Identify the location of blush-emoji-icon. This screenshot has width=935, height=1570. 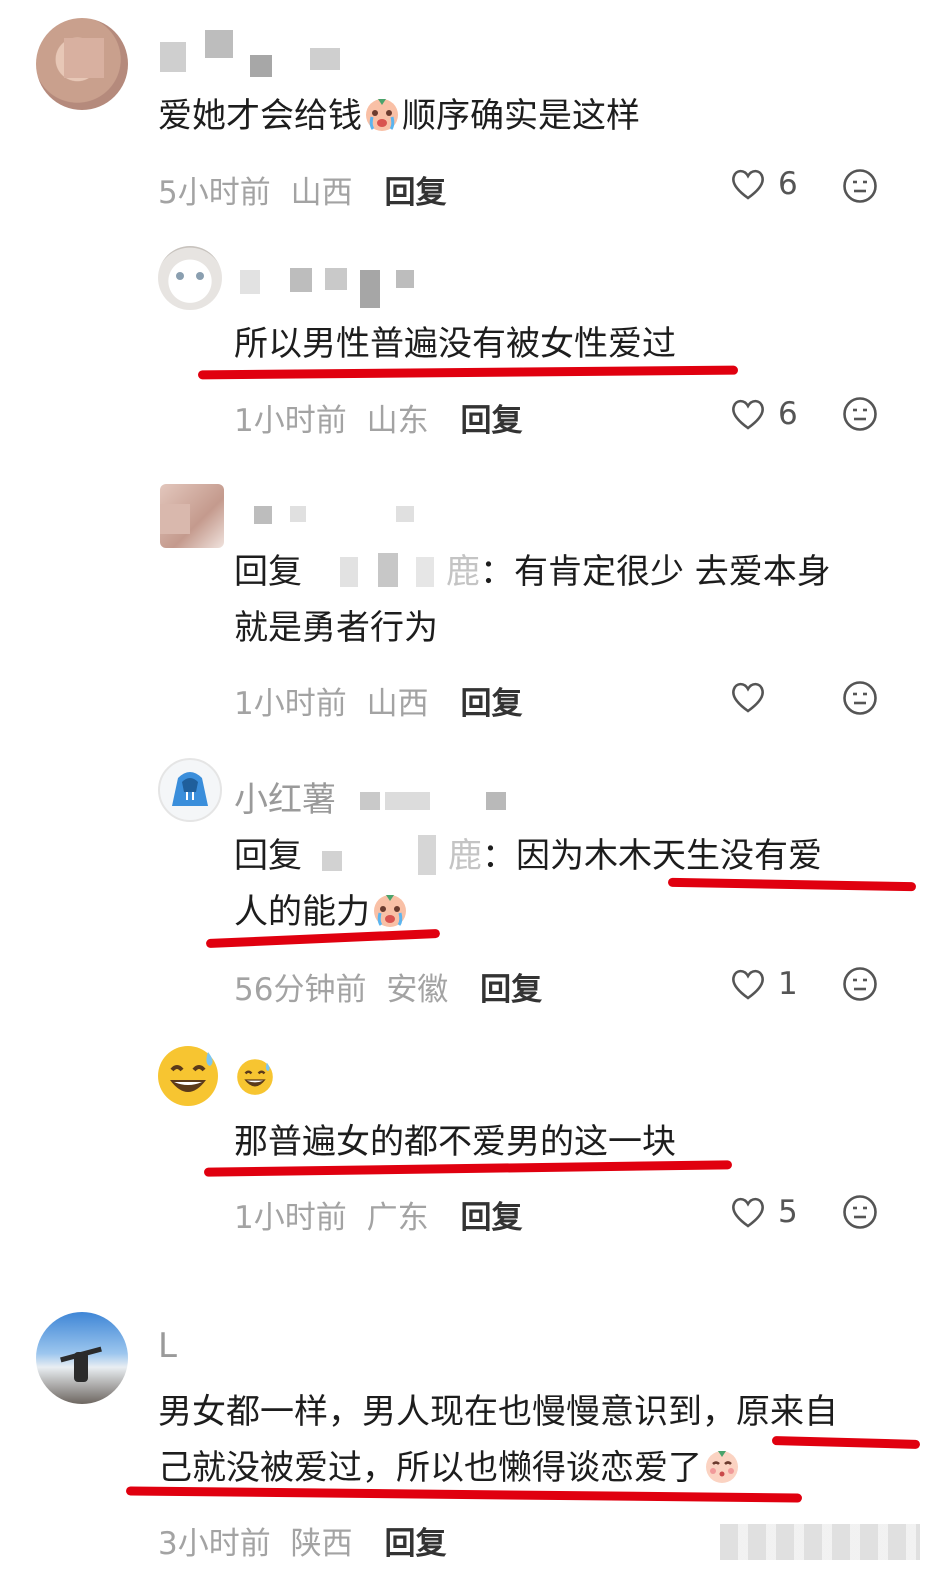
(722, 1467).